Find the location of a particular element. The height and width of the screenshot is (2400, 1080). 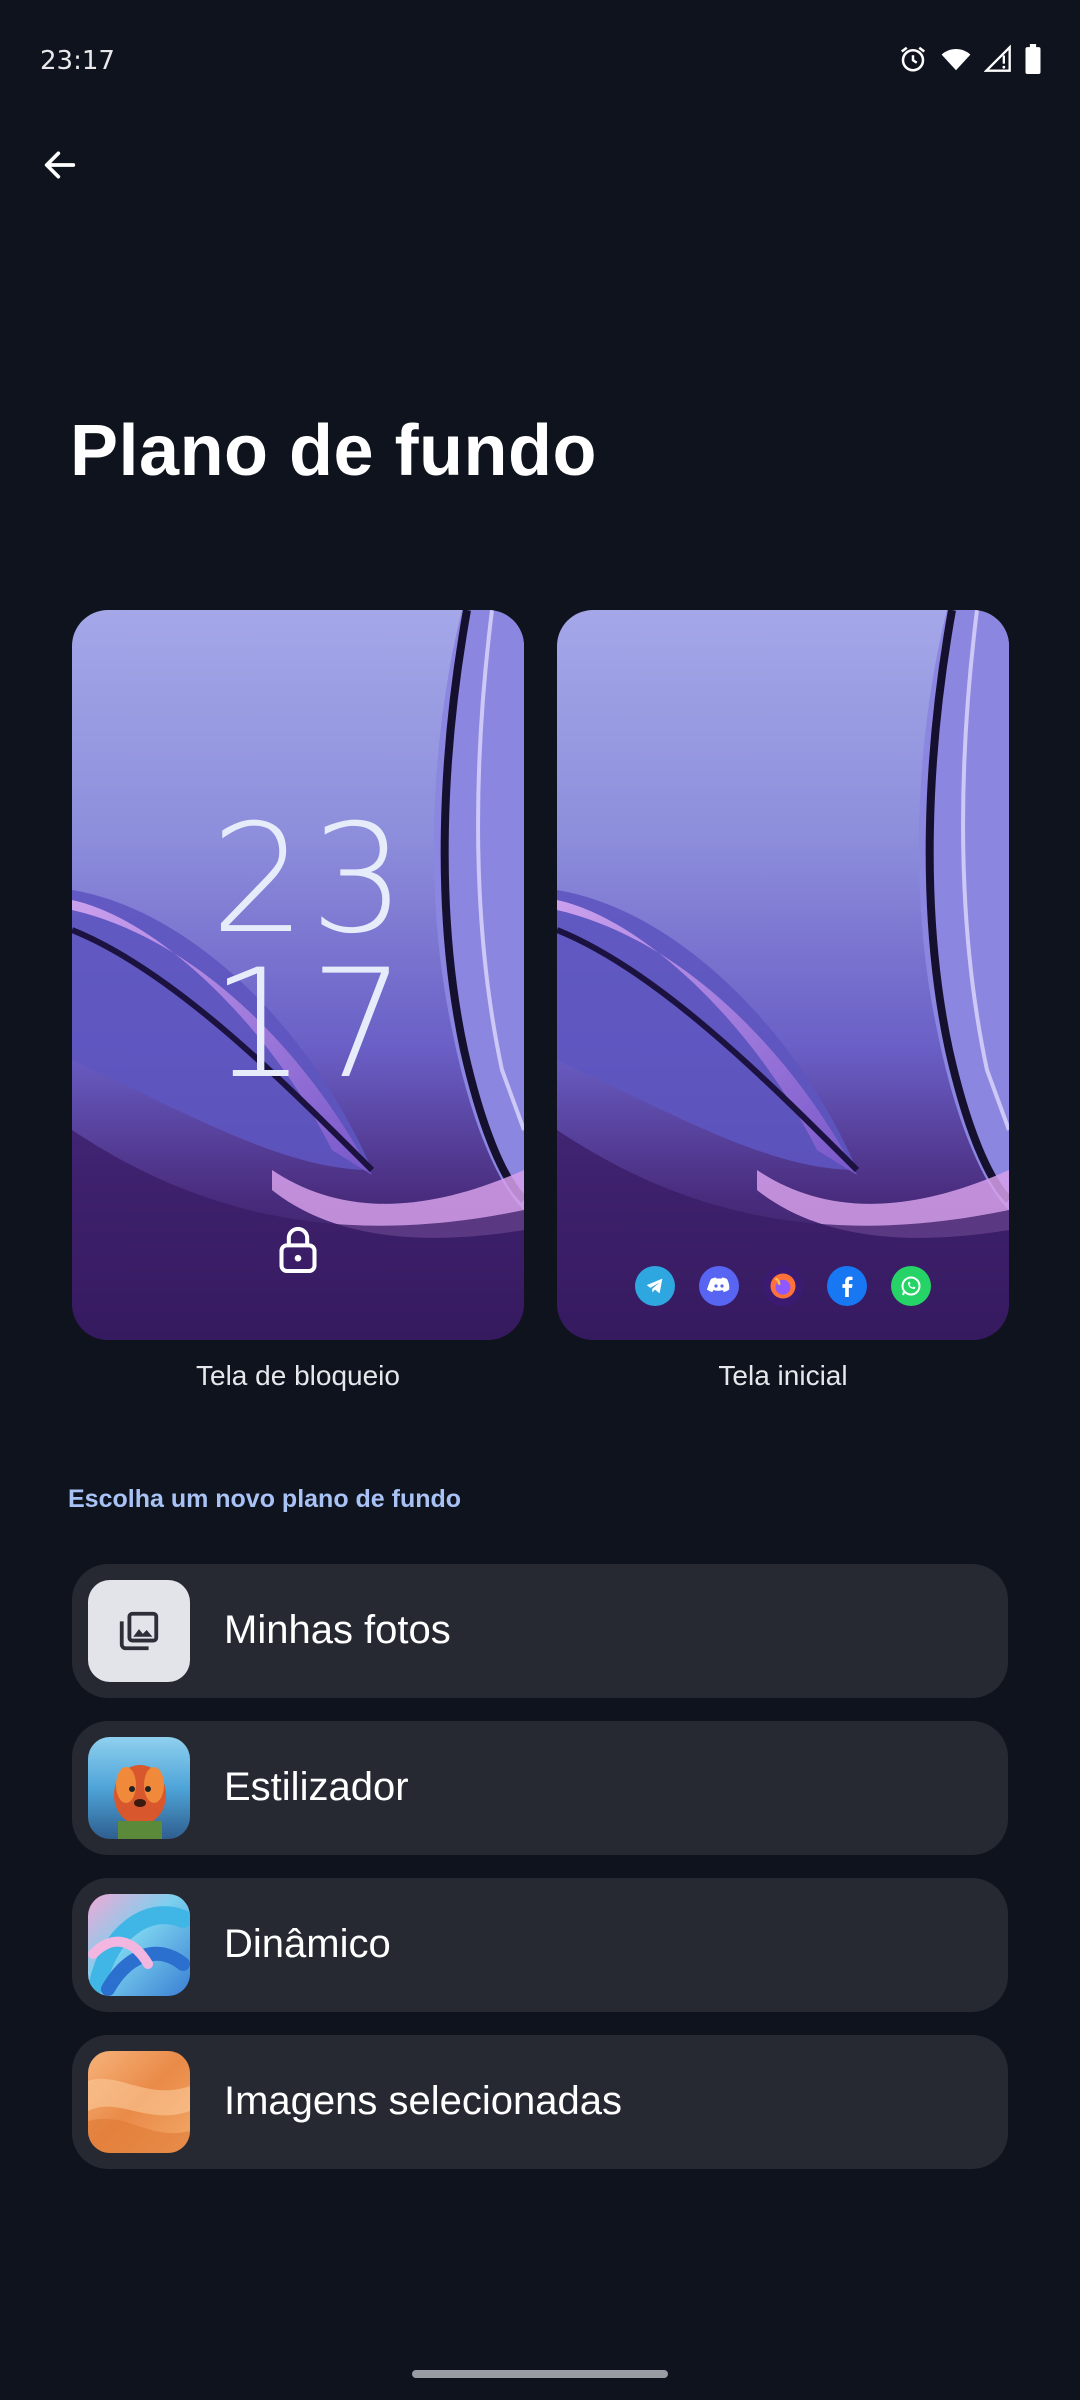

firefox-icon is located at coordinates (783, 1286).